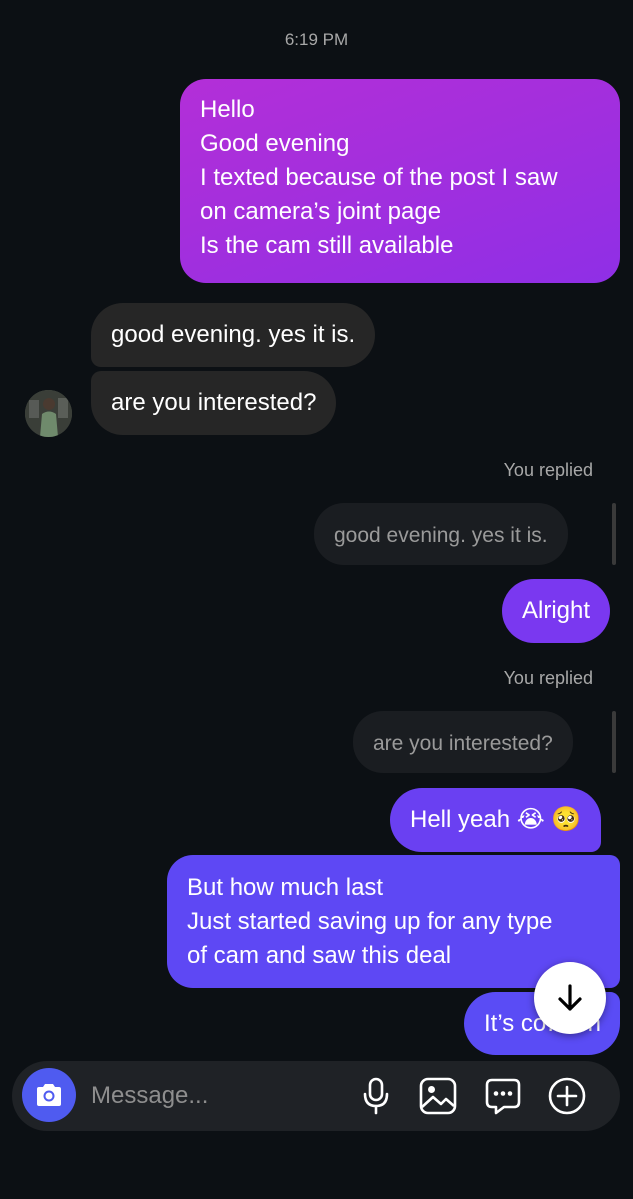  Describe the element at coordinates (275, 143) in the screenshot. I see `message-line: Good evening` at that location.